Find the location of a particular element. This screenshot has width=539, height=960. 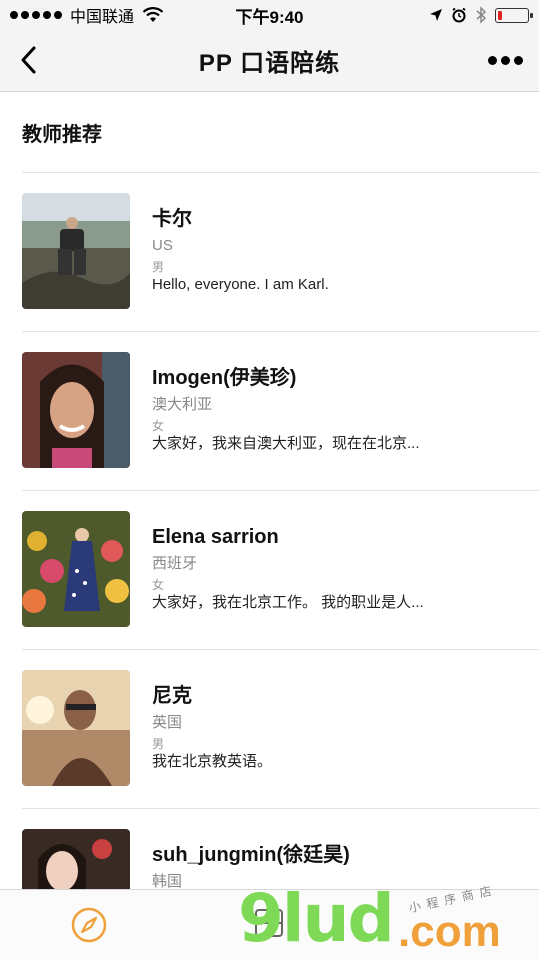

chevron-left-icon is located at coordinates (28, 60).